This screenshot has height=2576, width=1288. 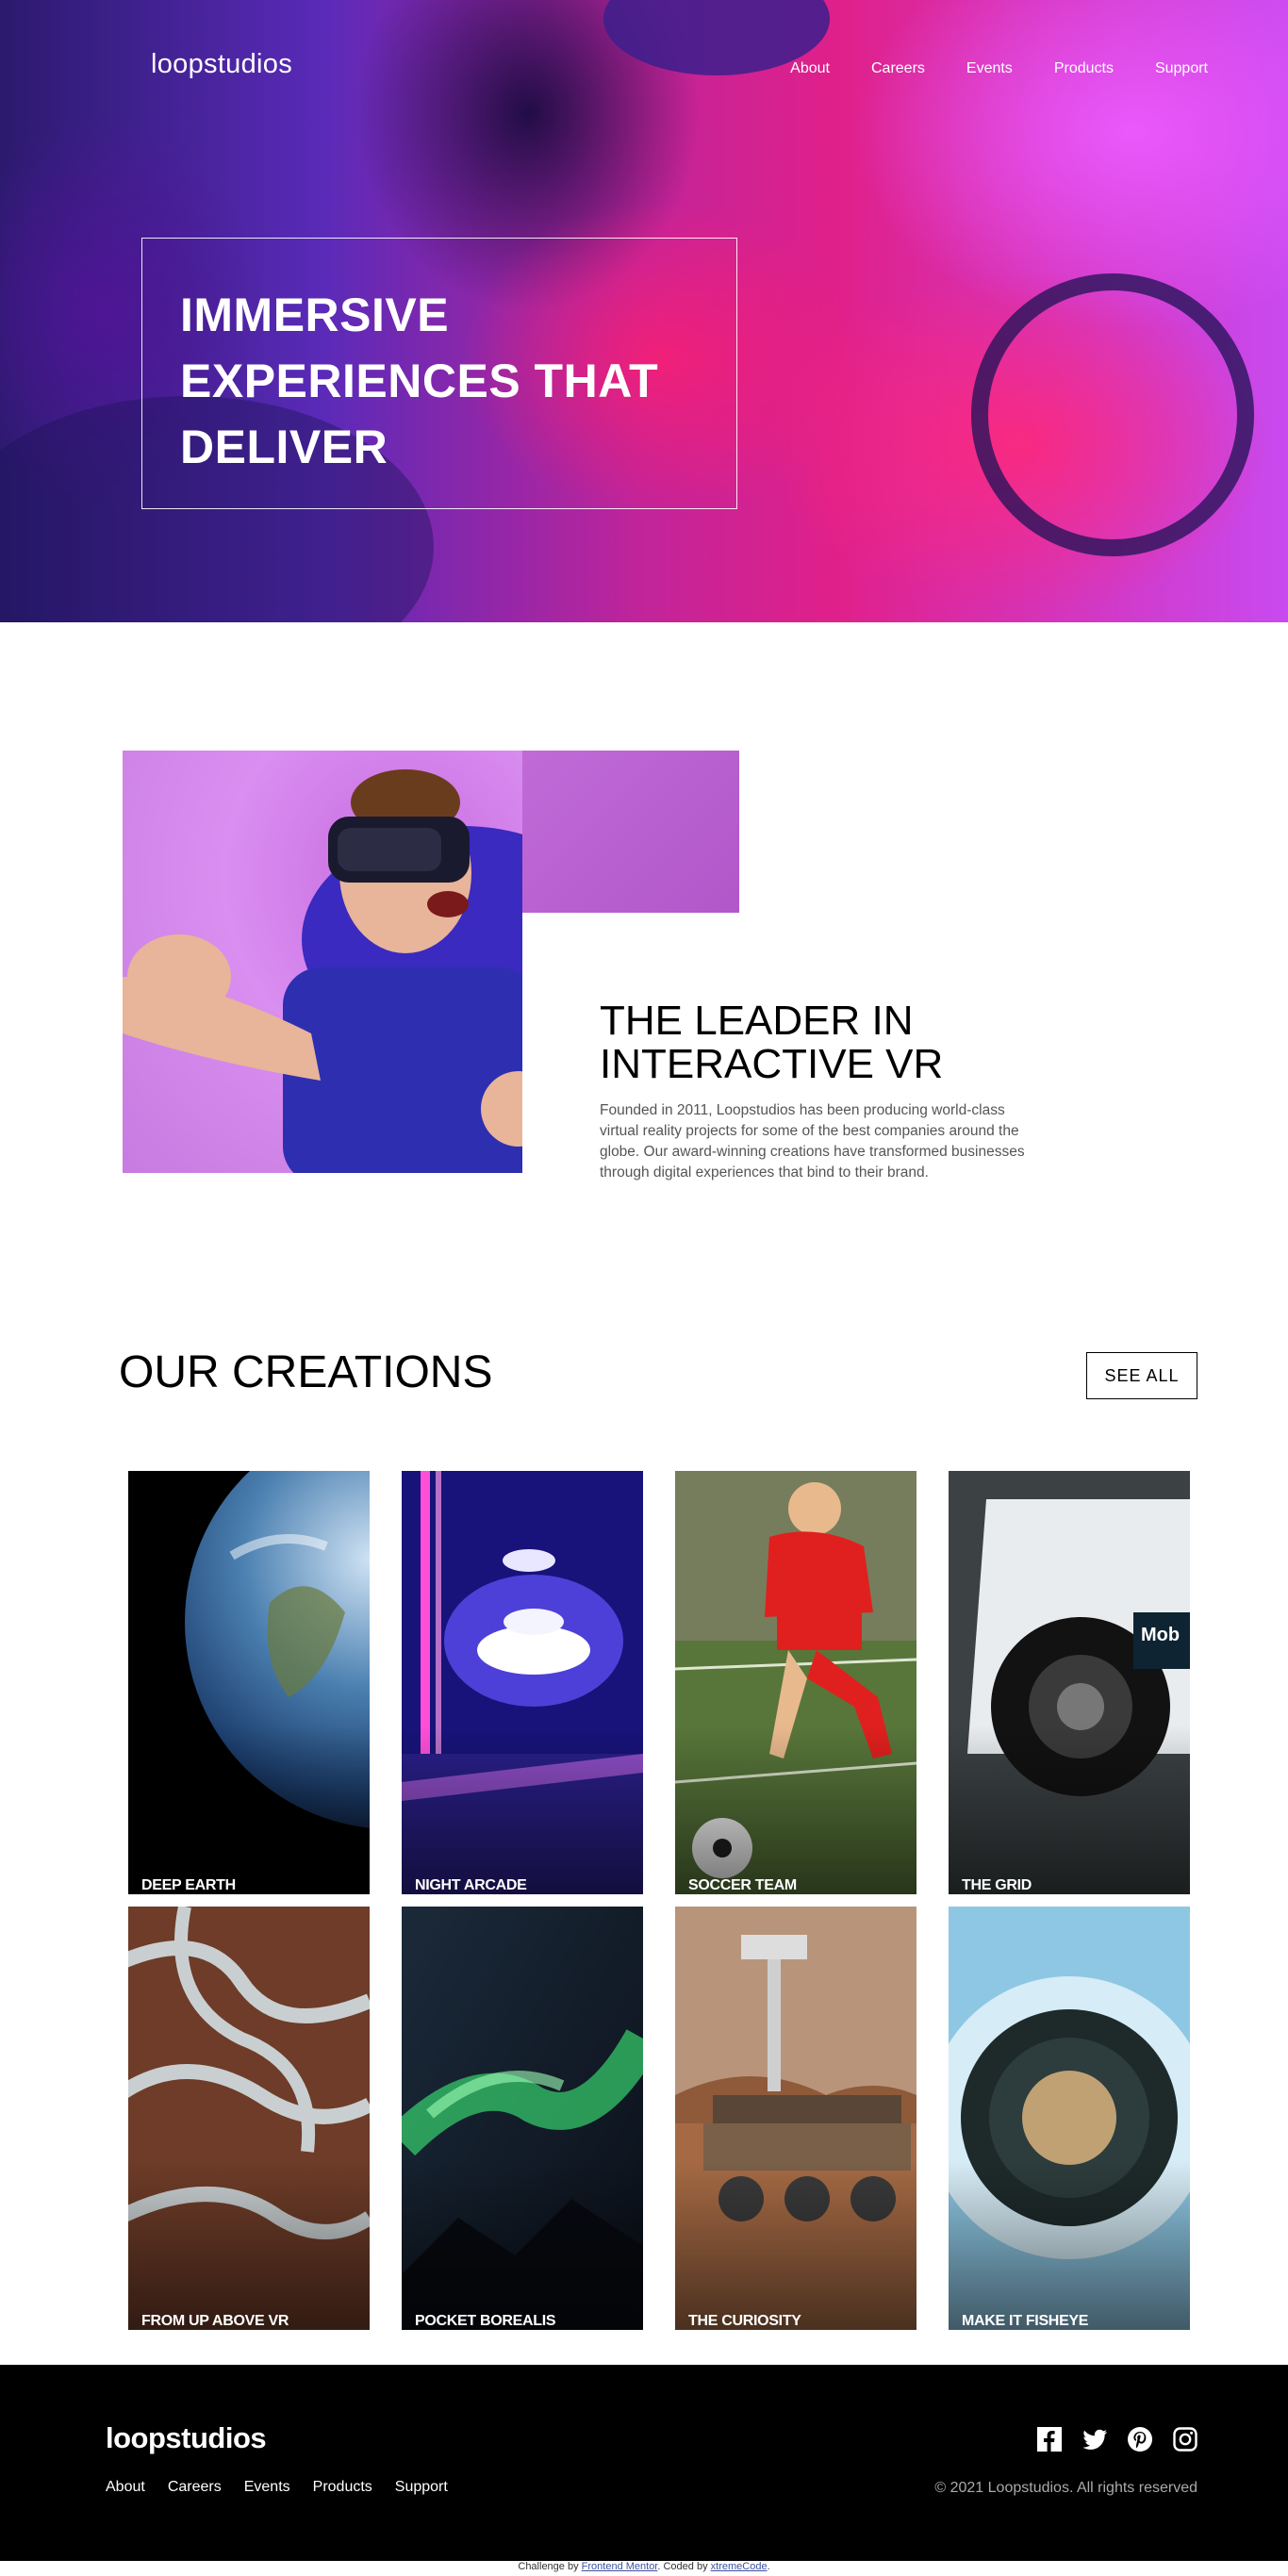 What do you see at coordinates (322, 971) in the screenshot?
I see `vr-person-illustration` at bounding box center [322, 971].